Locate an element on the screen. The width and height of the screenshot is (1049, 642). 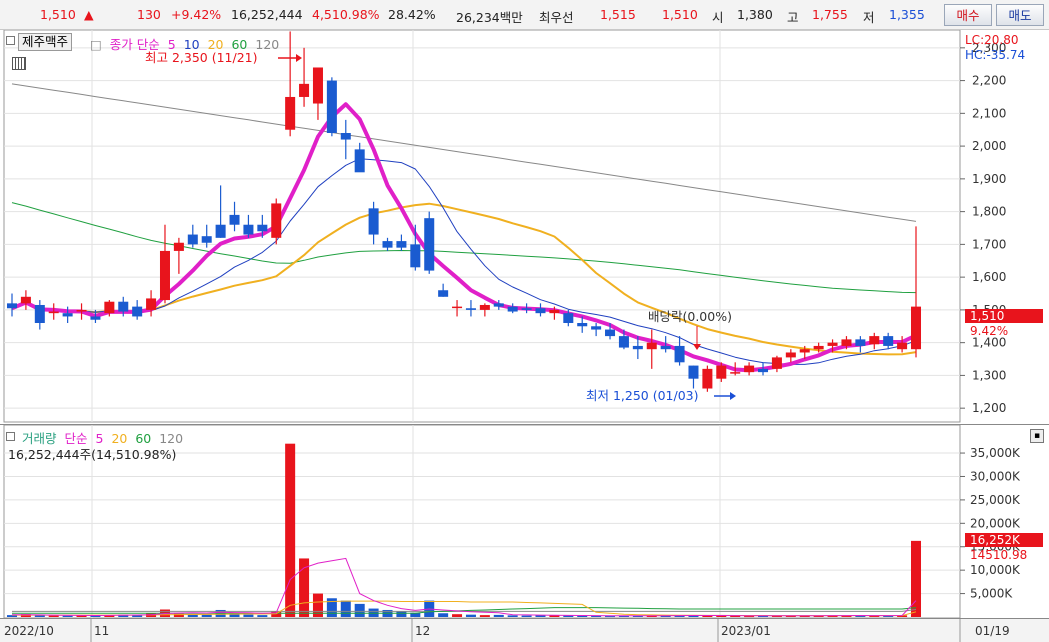
panel-toggle-icon is located at coordinates (10, 40).